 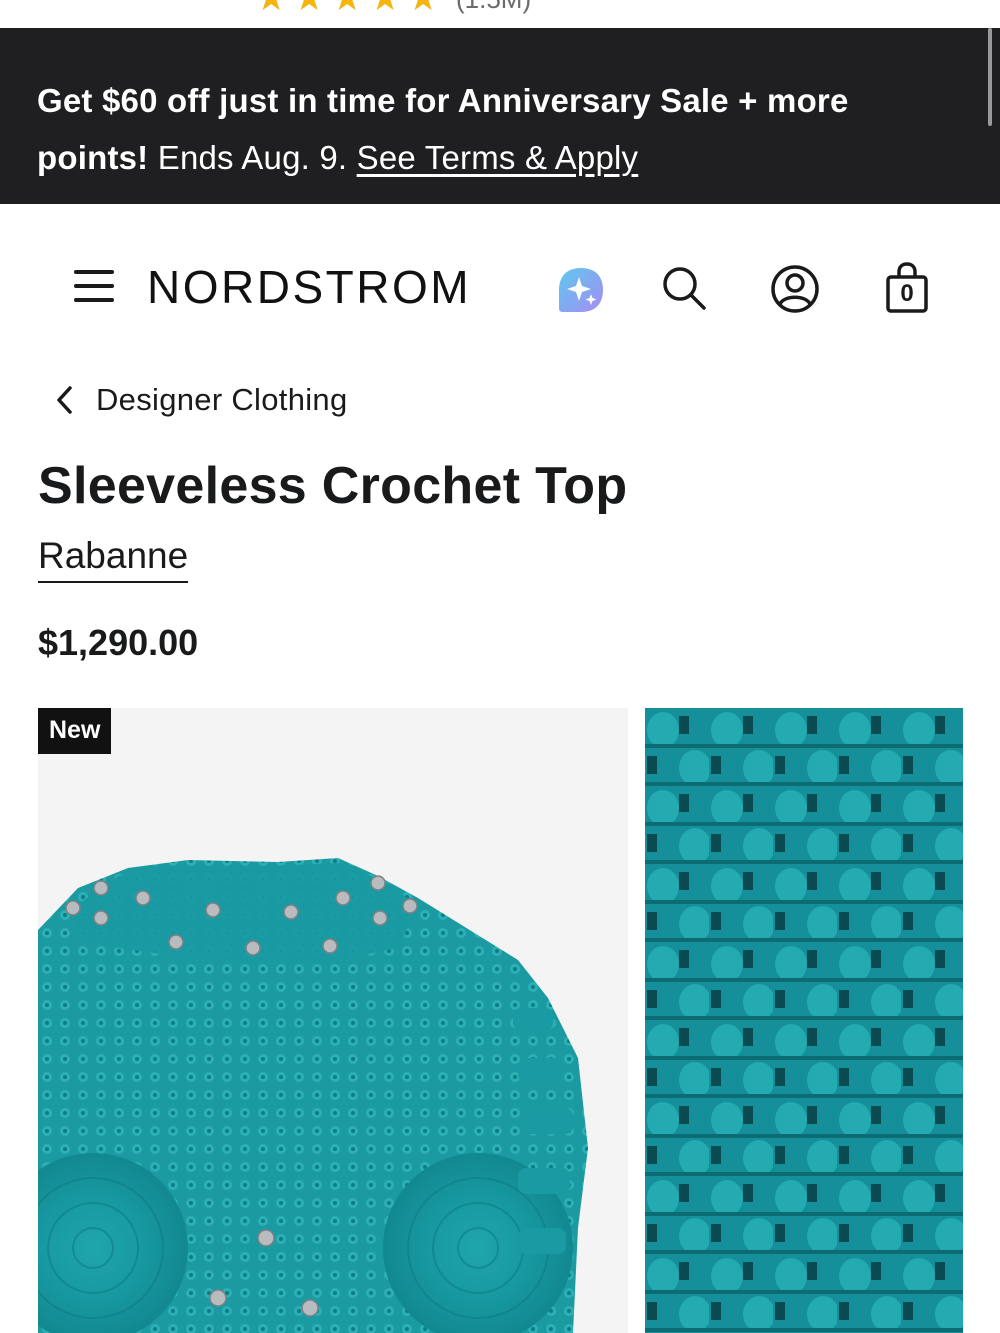 What do you see at coordinates (118, 642) in the screenshot?
I see `product-price: $1,290.00` at bounding box center [118, 642].